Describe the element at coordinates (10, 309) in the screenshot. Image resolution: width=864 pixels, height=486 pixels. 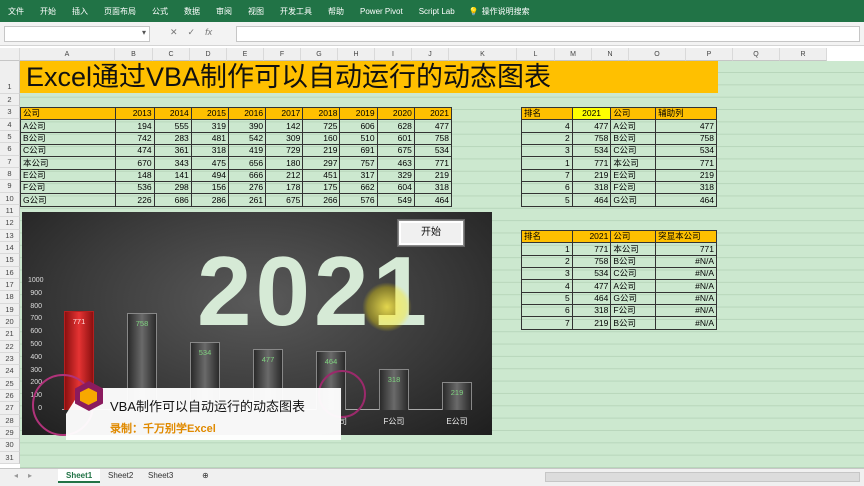
I see `row-header-19: 19` at that location.